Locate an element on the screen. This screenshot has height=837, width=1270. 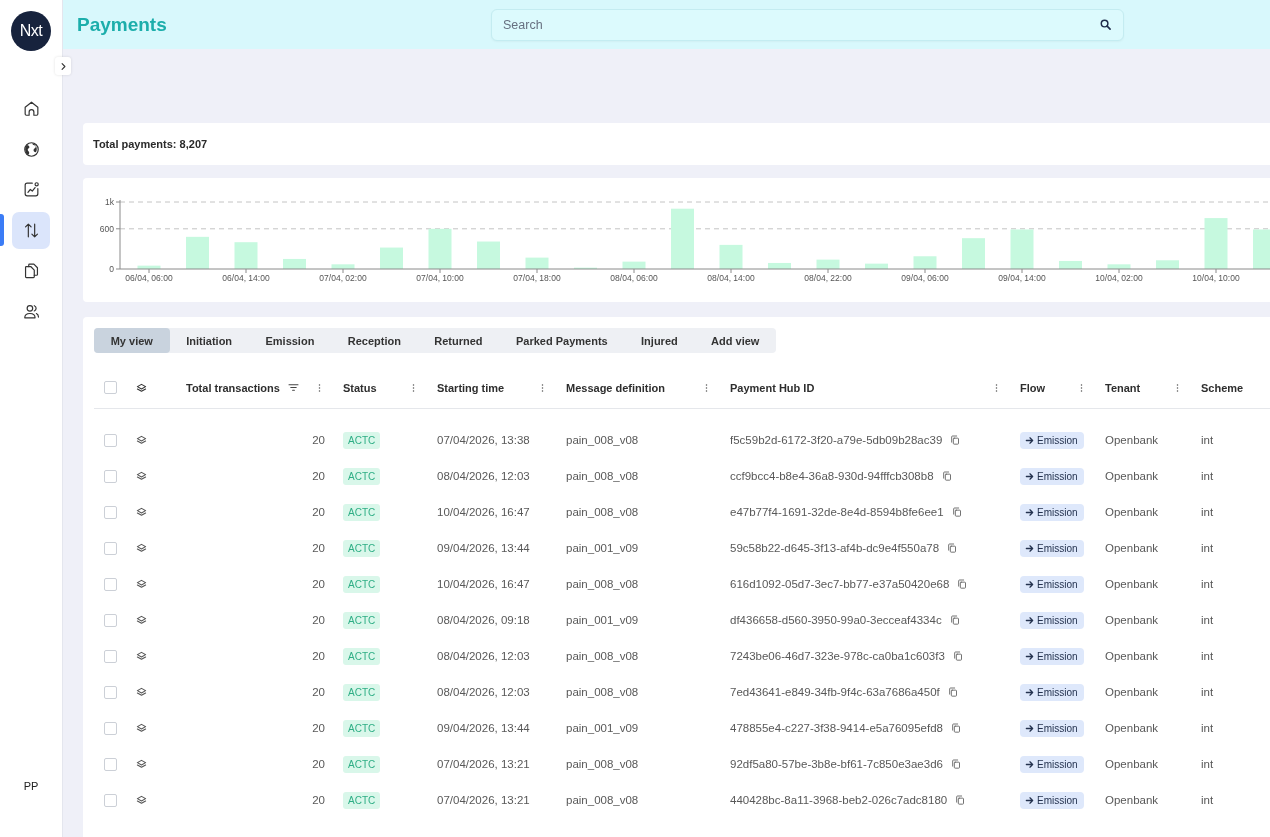
tick-label: 600 is located at coordinates (106, 228).